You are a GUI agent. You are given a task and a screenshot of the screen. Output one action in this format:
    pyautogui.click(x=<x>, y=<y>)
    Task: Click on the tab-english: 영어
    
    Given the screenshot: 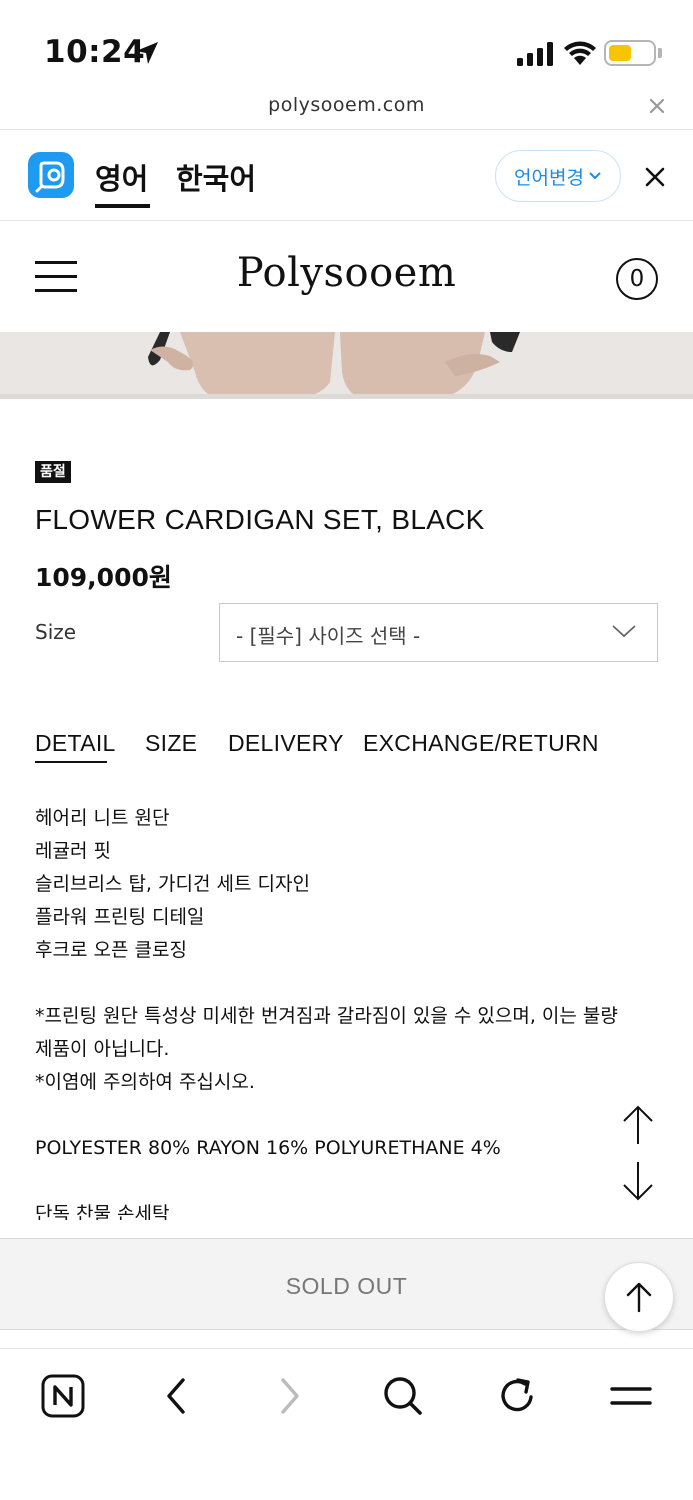 What is the action you would take?
    pyautogui.click(x=121, y=177)
    